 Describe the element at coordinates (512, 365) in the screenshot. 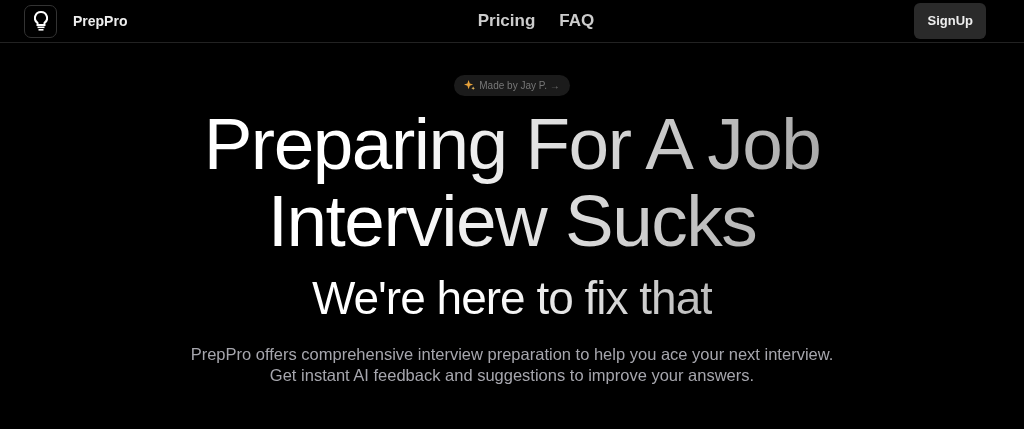

I see `hero-description: PrepPro offers comprehensive interview preparation to help you ace your next interview. Get instant AI feedback and suggestions to improve your answers.` at that location.